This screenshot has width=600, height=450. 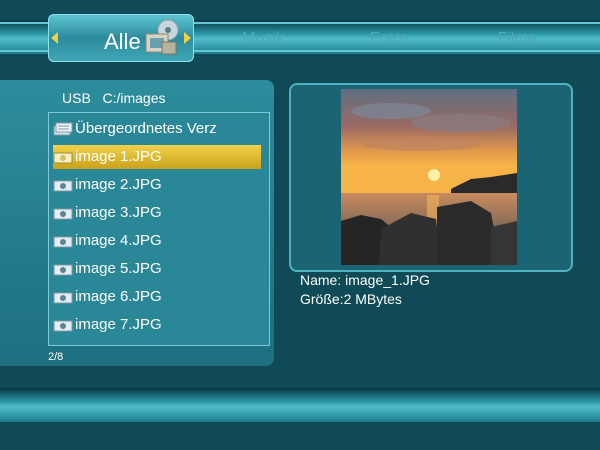 I want to click on list-item-image-5: image 5.JPG, so click(x=157, y=269).